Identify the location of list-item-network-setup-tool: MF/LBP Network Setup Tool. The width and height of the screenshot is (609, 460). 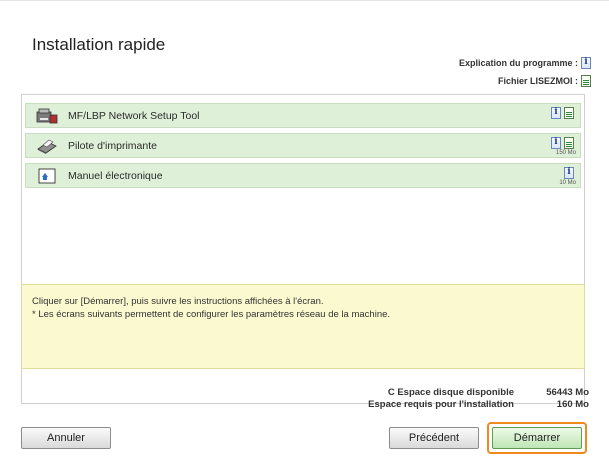
(303, 115).